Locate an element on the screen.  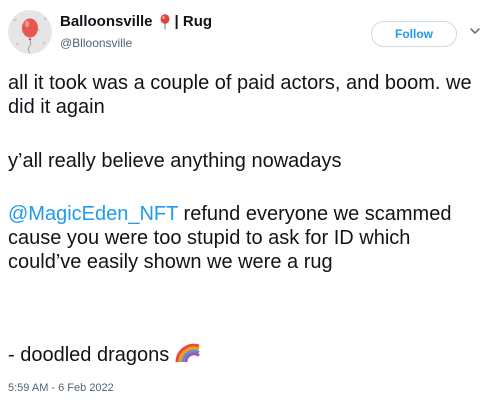
author-display-name: Balloonsville is located at coordinates (106, 21).